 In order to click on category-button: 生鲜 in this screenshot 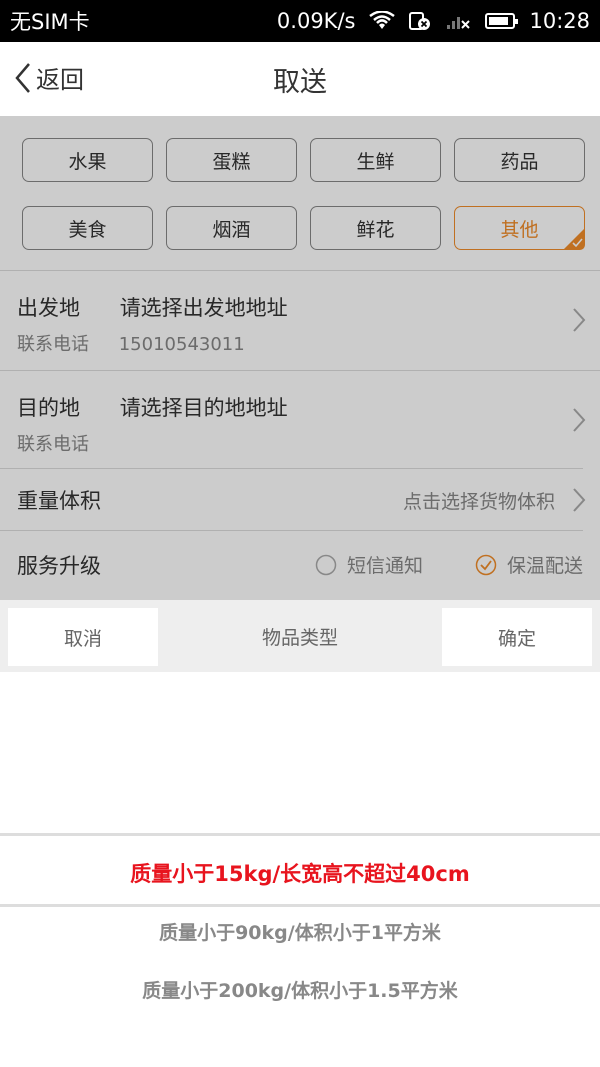, I will do `click(375, 160)`.